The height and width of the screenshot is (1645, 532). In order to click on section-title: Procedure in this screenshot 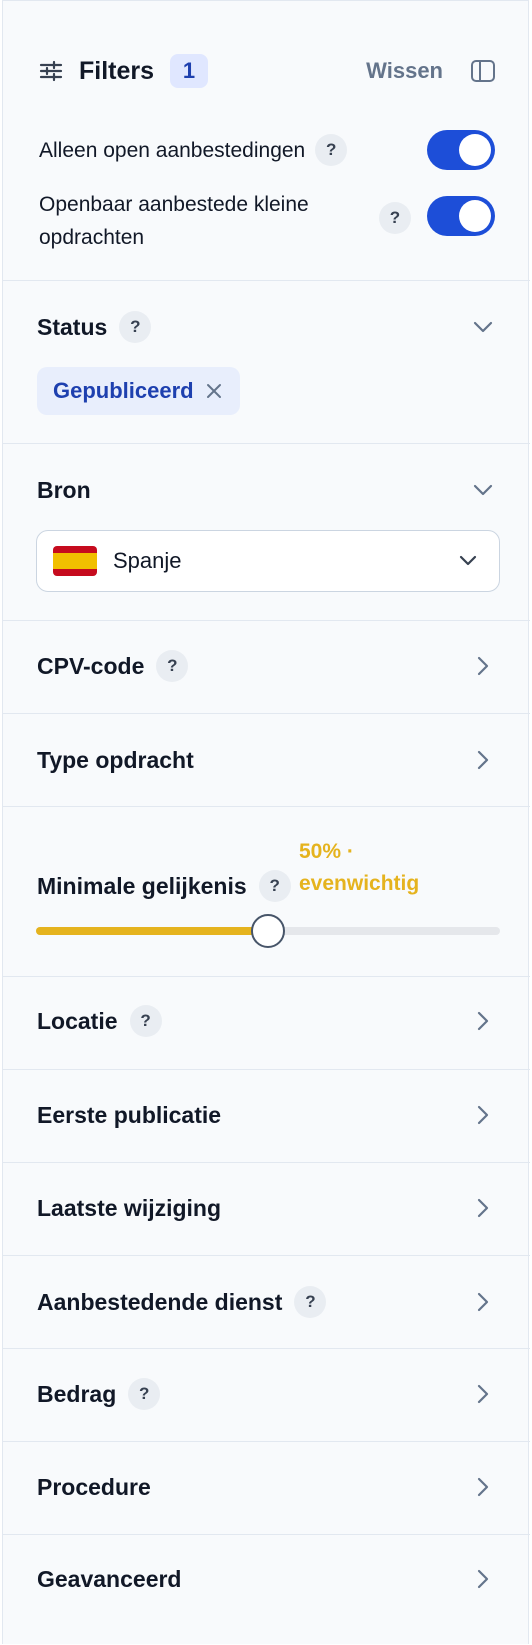, I will do `click(94, 1486)`.